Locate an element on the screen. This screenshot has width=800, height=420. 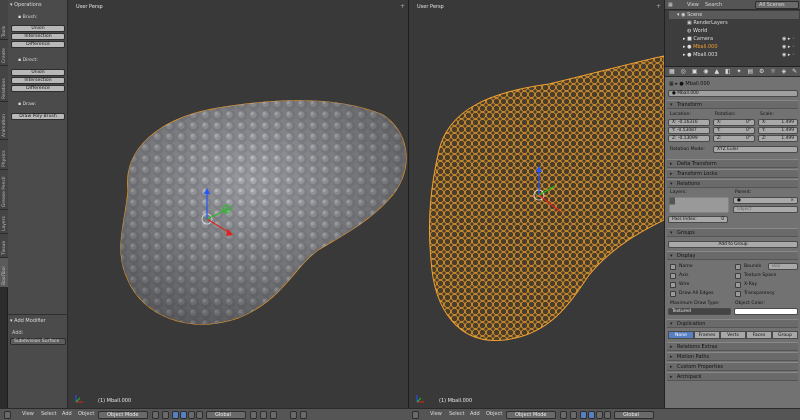
direct-difference-button: Difference is located at coordinates (38, 88).